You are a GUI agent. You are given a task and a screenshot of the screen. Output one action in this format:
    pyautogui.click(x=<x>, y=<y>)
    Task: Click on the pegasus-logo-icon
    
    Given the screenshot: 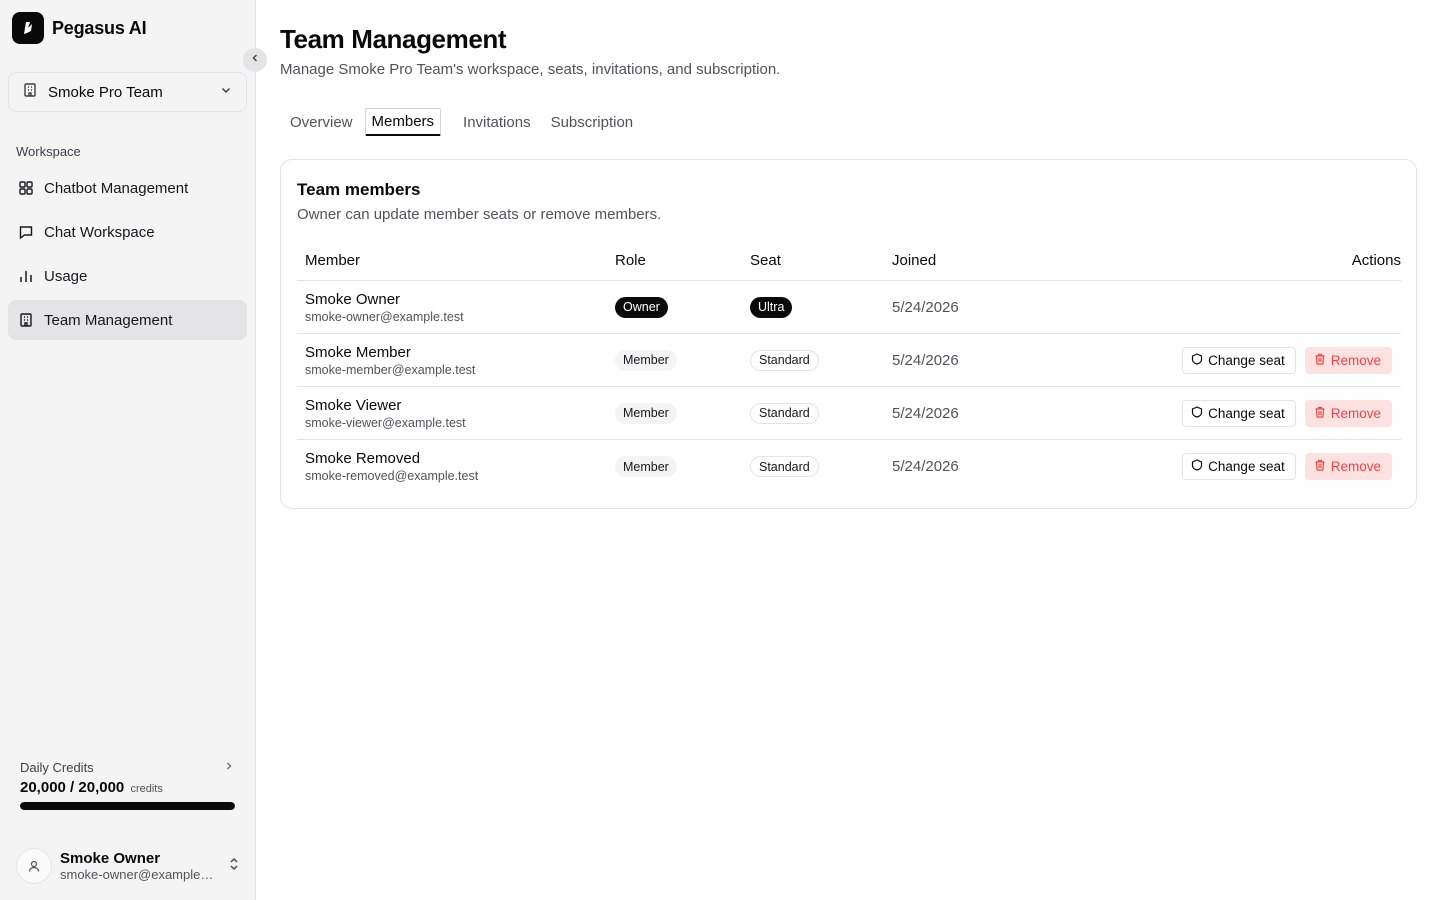 What is the action you would take?
    pyautogui.click(x=28, y=28)
    